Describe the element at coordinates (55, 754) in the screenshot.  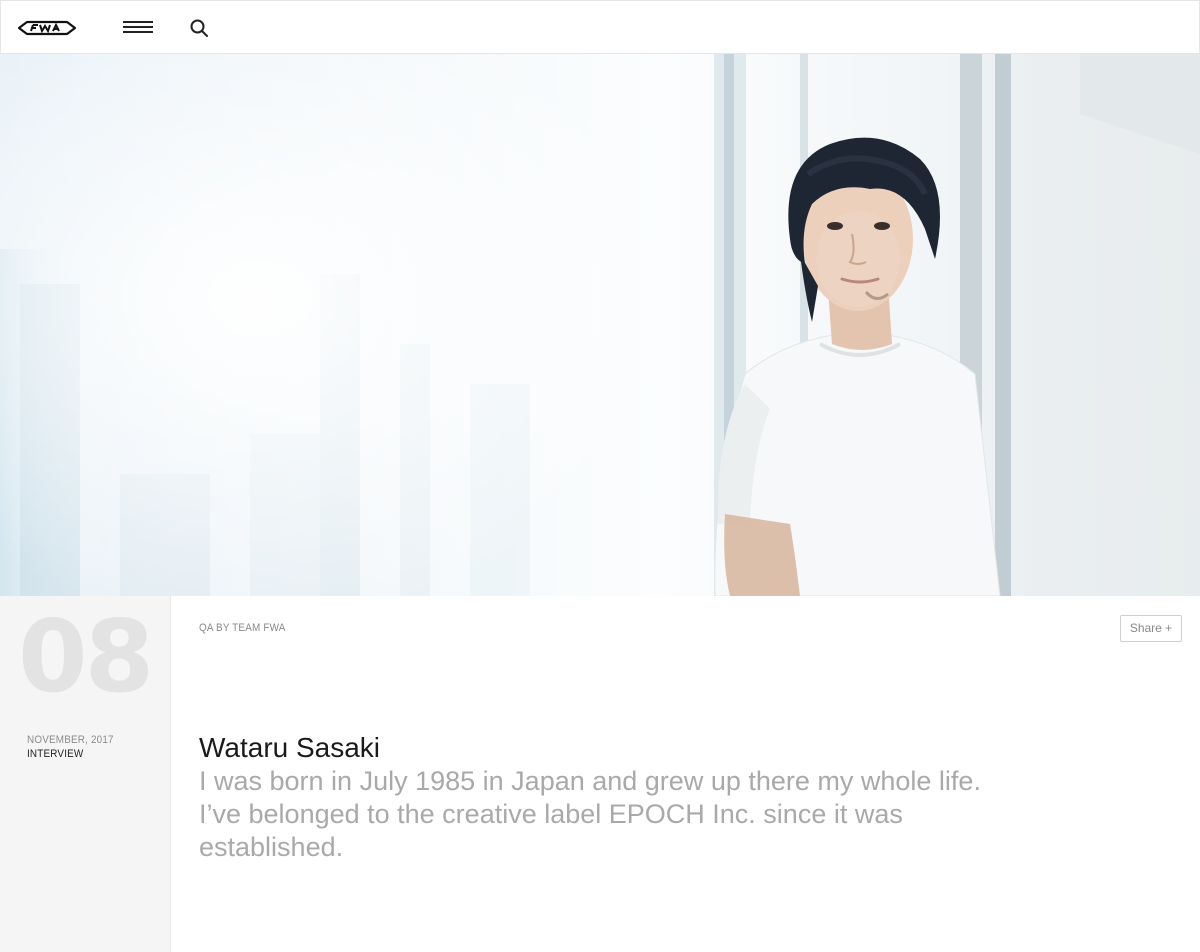
I see `category-label: INTERVIEW` at that location.